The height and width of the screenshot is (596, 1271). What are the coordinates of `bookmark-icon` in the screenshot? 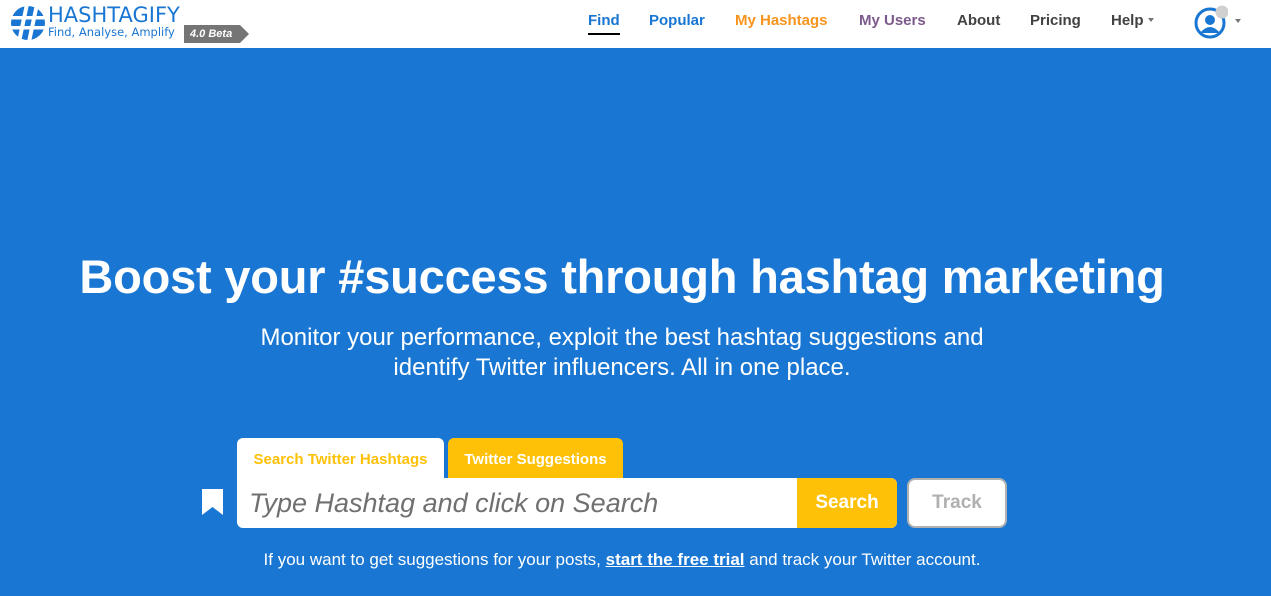 It's located at (212, 502).